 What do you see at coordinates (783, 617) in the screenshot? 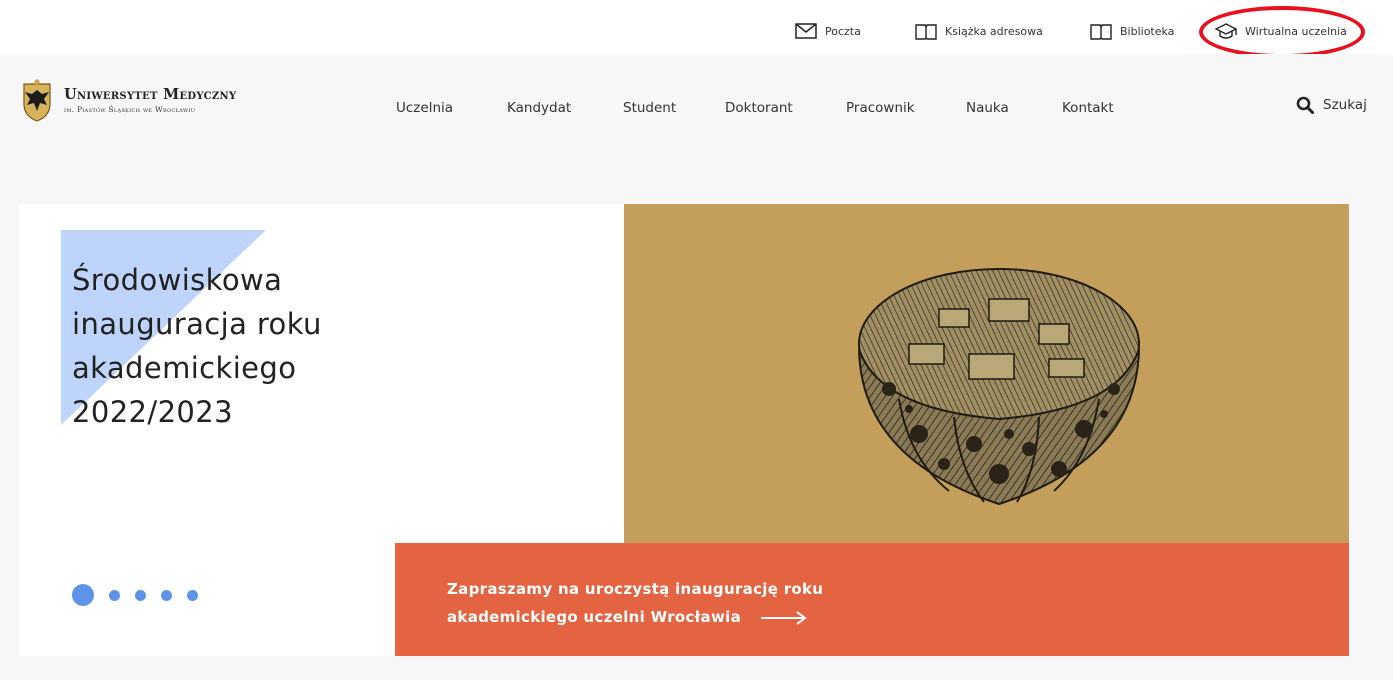
I see `arrow-right-icon` at bounding box center [783, 617].